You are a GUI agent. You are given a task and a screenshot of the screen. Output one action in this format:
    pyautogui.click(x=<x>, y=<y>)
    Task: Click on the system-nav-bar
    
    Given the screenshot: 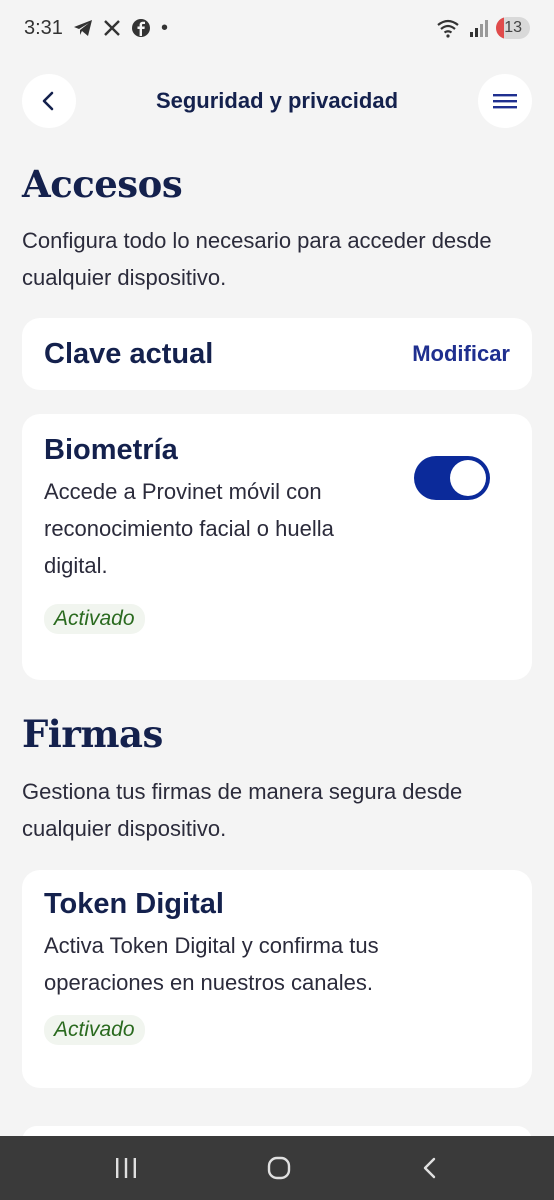 What is the action you would take?
    pyautogui.click(x=277, y=1168)
    